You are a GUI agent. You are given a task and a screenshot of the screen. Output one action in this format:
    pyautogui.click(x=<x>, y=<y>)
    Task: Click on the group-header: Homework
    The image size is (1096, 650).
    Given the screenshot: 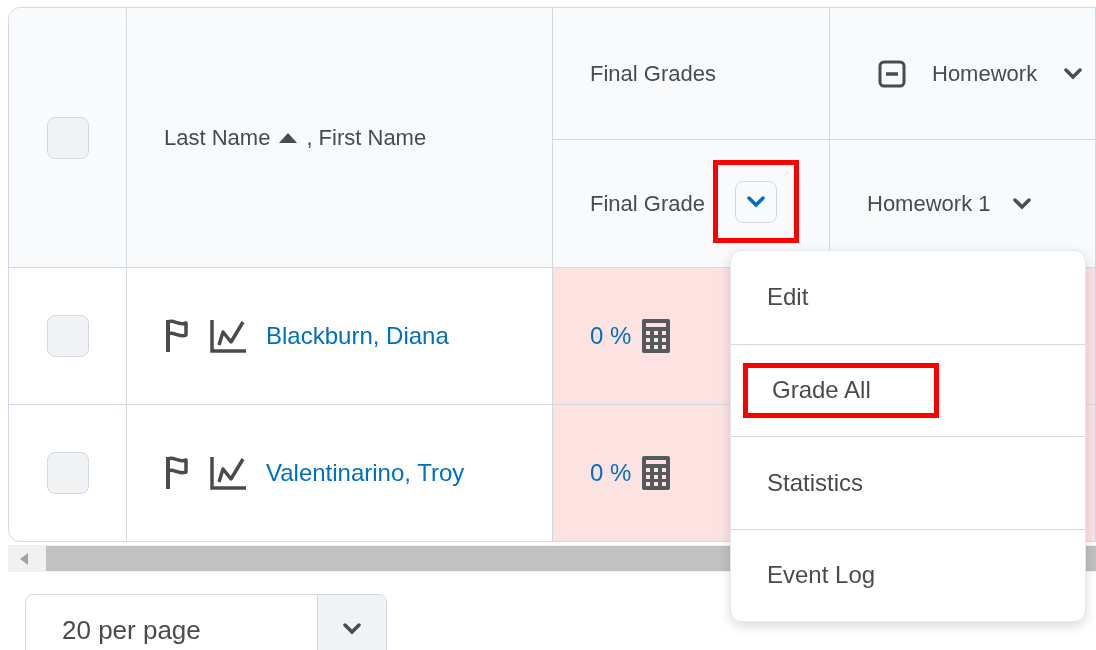 What is the action you would take?
    pyautogui.click(x=985, y=74)
    